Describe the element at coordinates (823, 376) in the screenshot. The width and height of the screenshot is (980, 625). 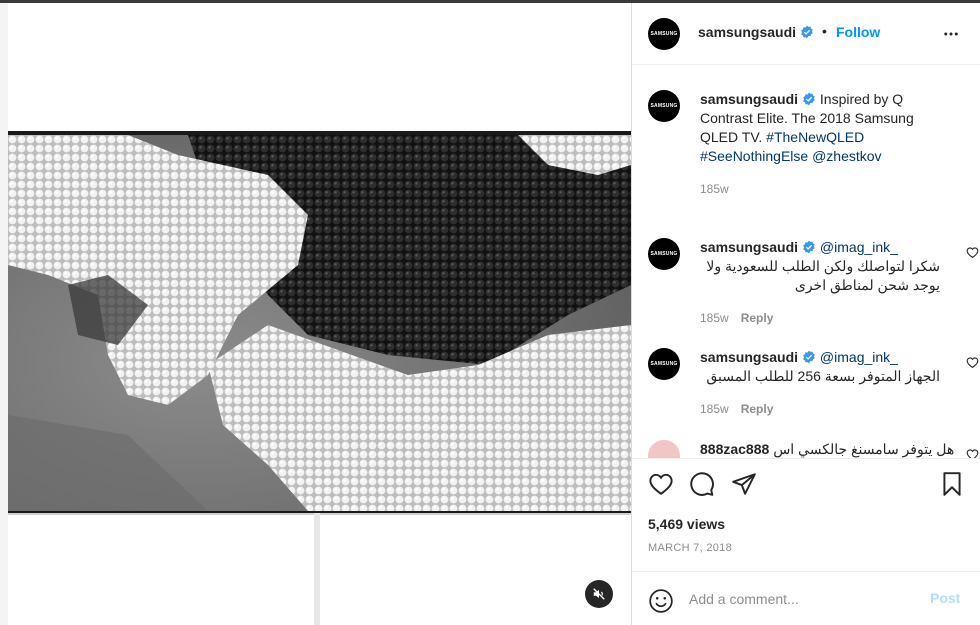
I see `comment-text: الجهاز المتوفر بسعة 256 للطلب المسبق` at that location.